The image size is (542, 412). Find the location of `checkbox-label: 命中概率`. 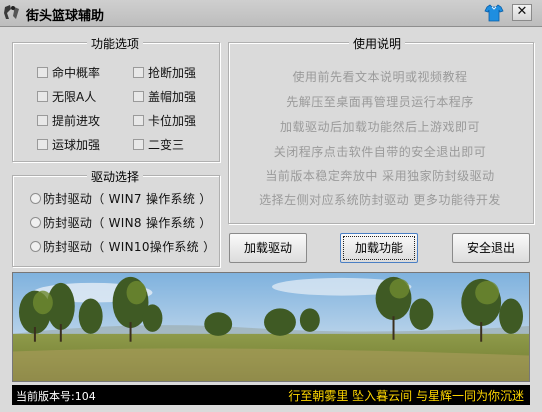

checkbox-label: 命中概率 is located at coordinates (76, 73).